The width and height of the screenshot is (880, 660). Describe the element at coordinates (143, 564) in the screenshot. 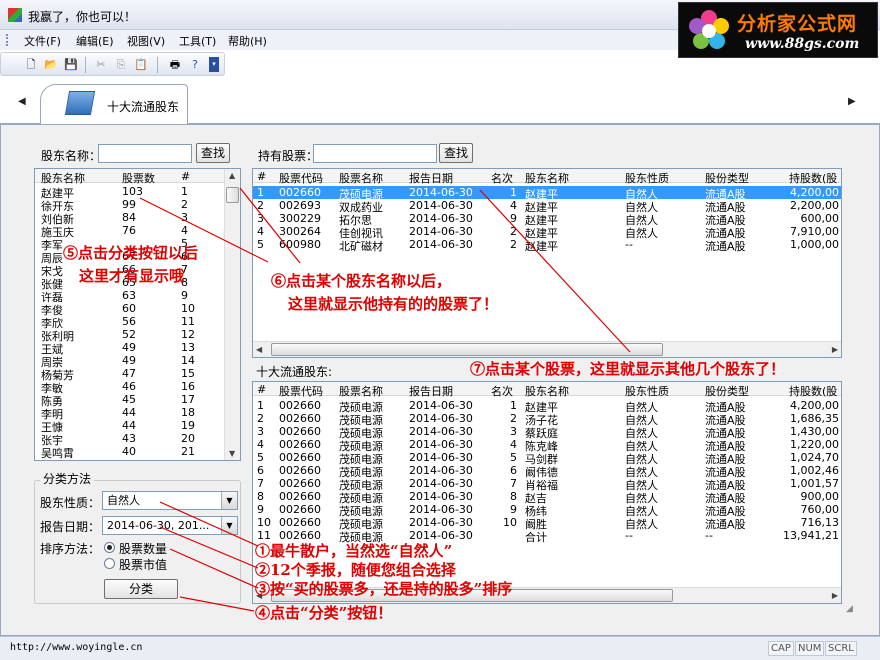

I see `sort-by-value-label: 股票市值` at that location.